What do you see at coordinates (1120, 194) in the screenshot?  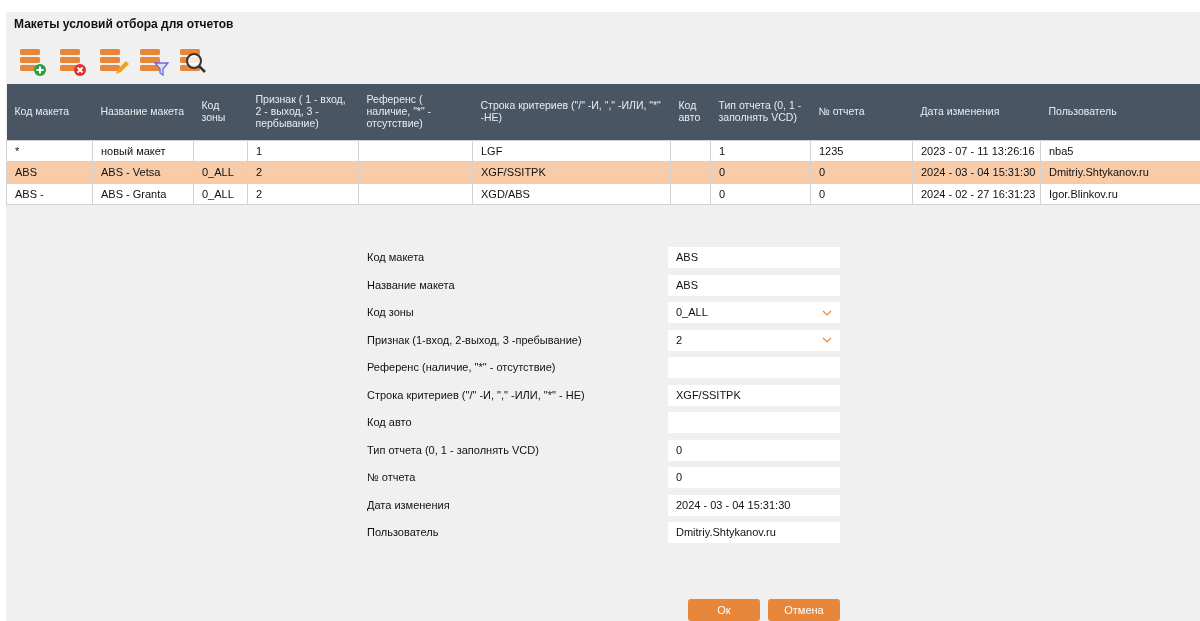 I see `table-cell: Igor.Blinkov.ru` at bounding box center [1120, 194].